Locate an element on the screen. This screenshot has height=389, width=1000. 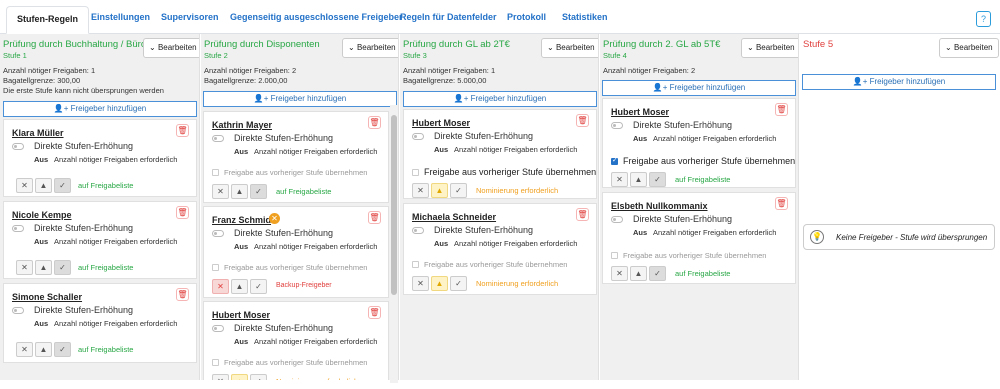
scrollbar-thumb is located at coordinates (394, 205).